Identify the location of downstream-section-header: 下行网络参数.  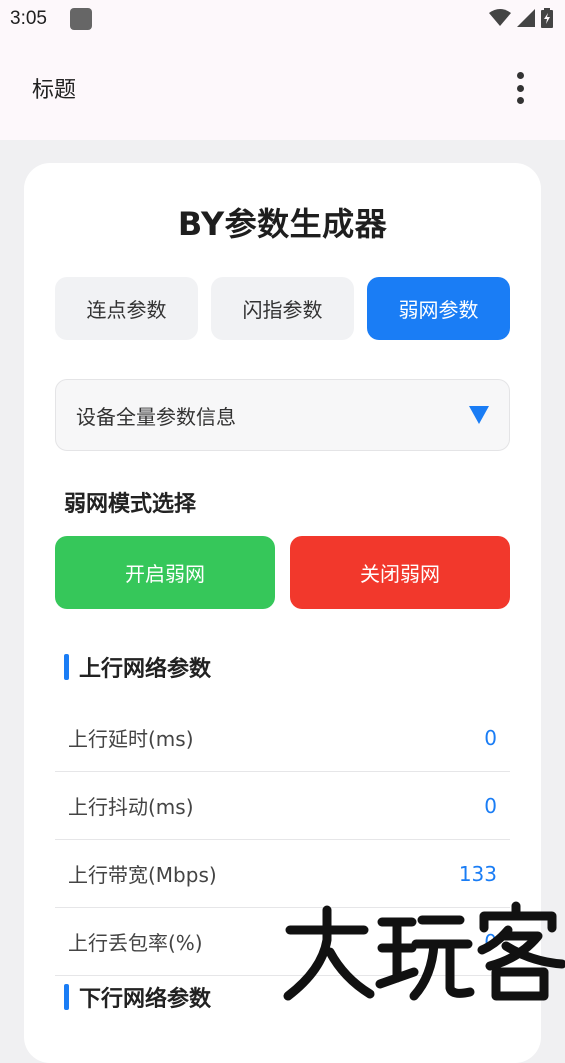
(137, 997).